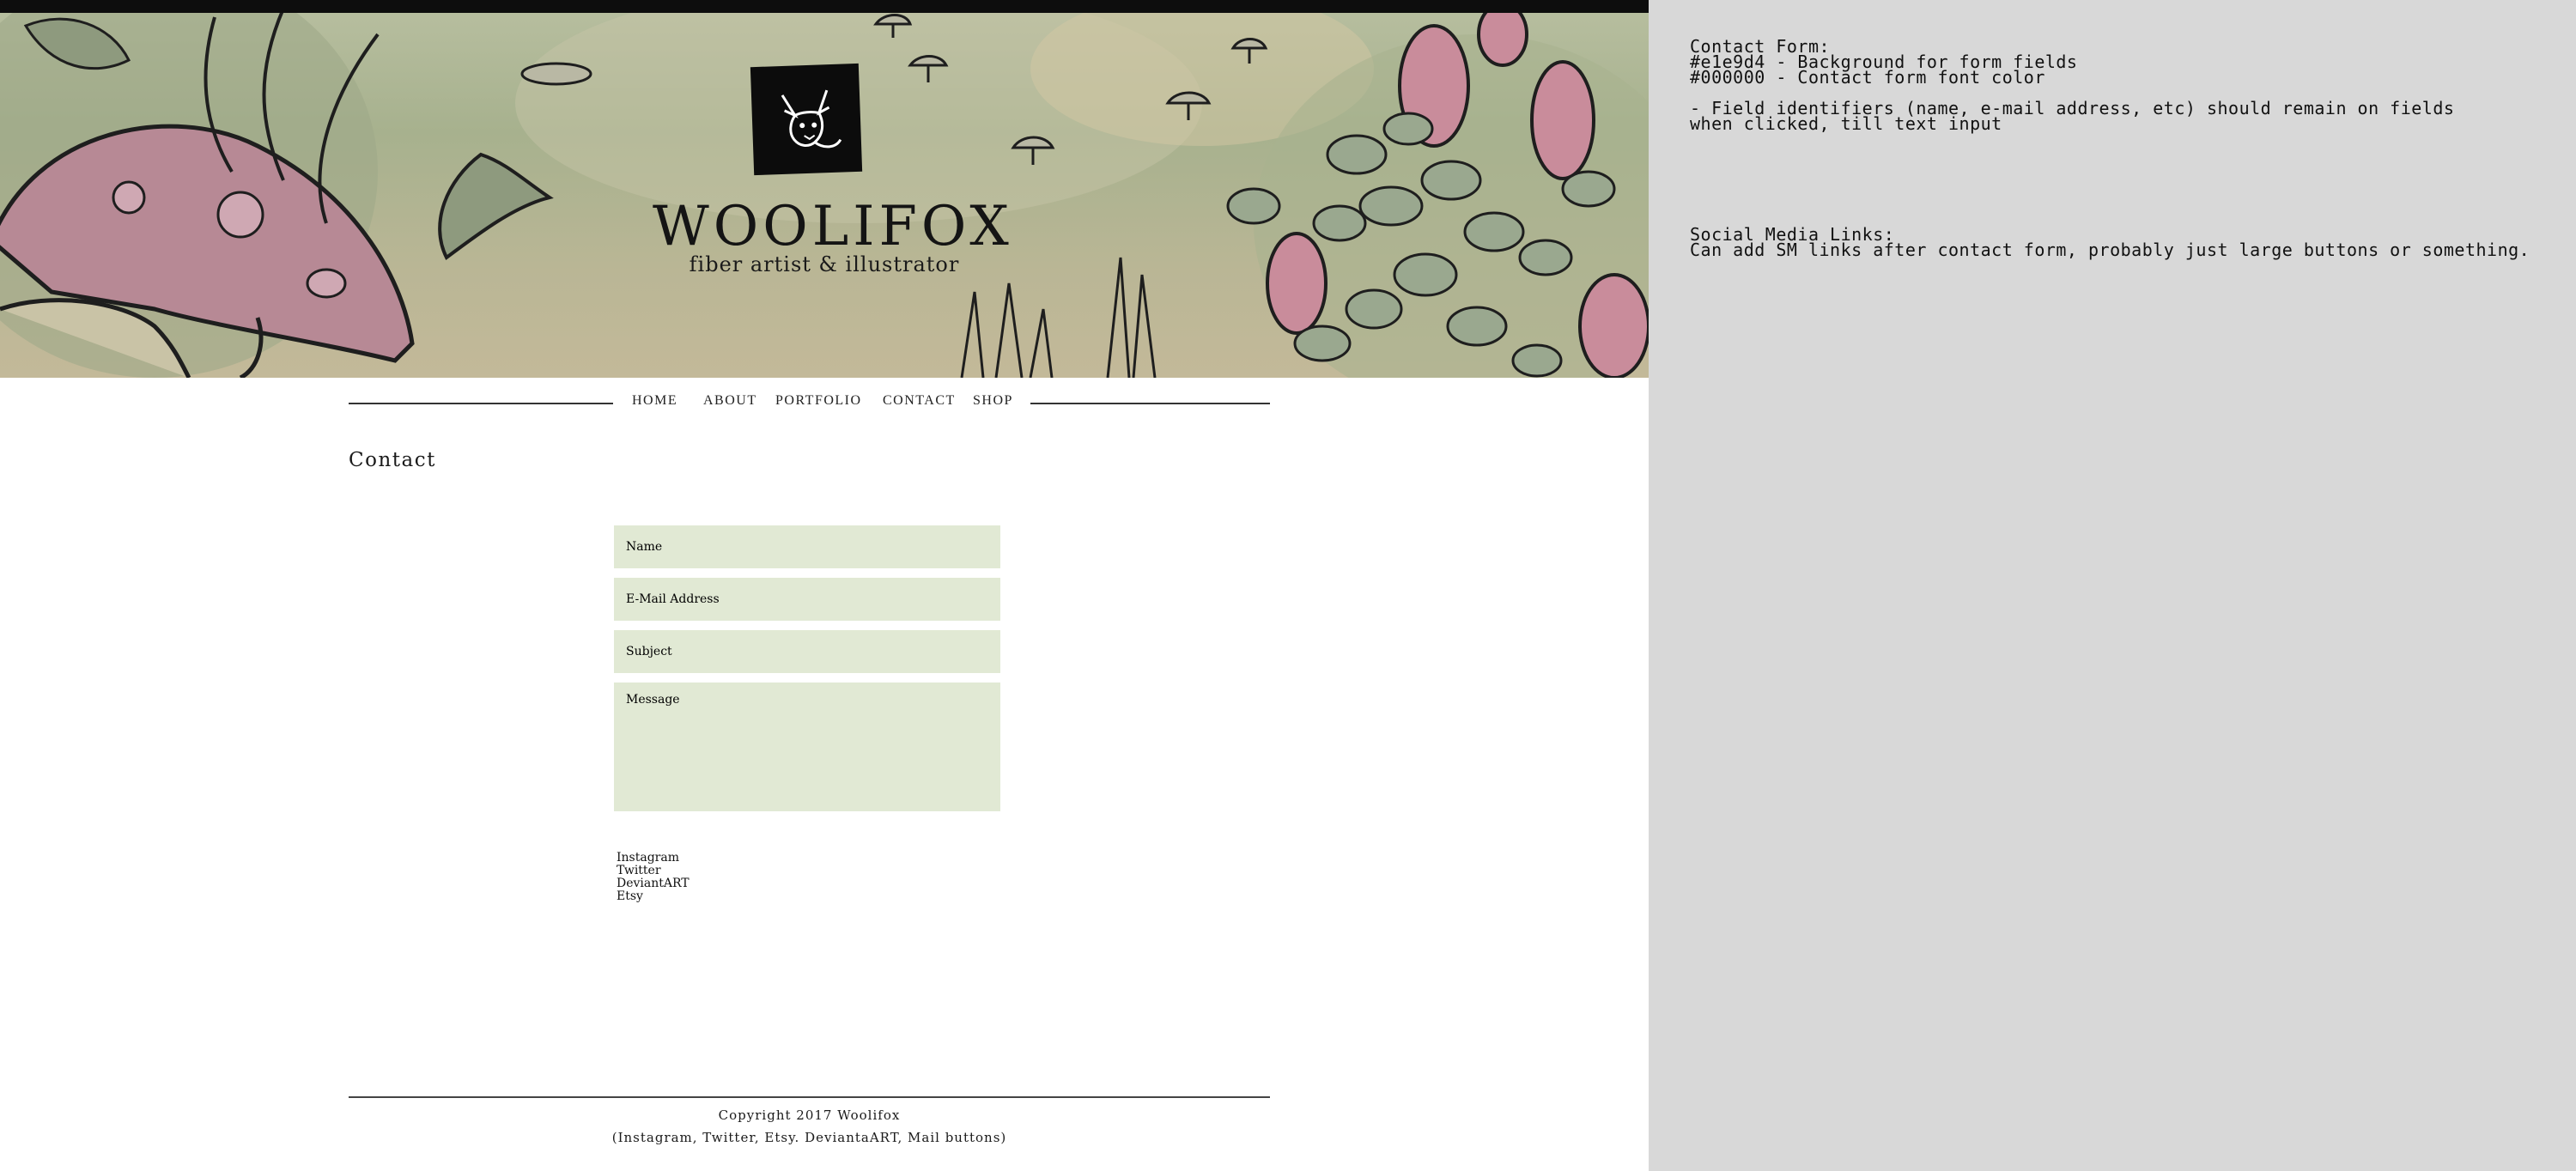 This screenshot has height=1171, width=2576. Describe the element at coordinates (833, 226) in the screenshot. I see `brand-title: WOOLIFOX` at that location.